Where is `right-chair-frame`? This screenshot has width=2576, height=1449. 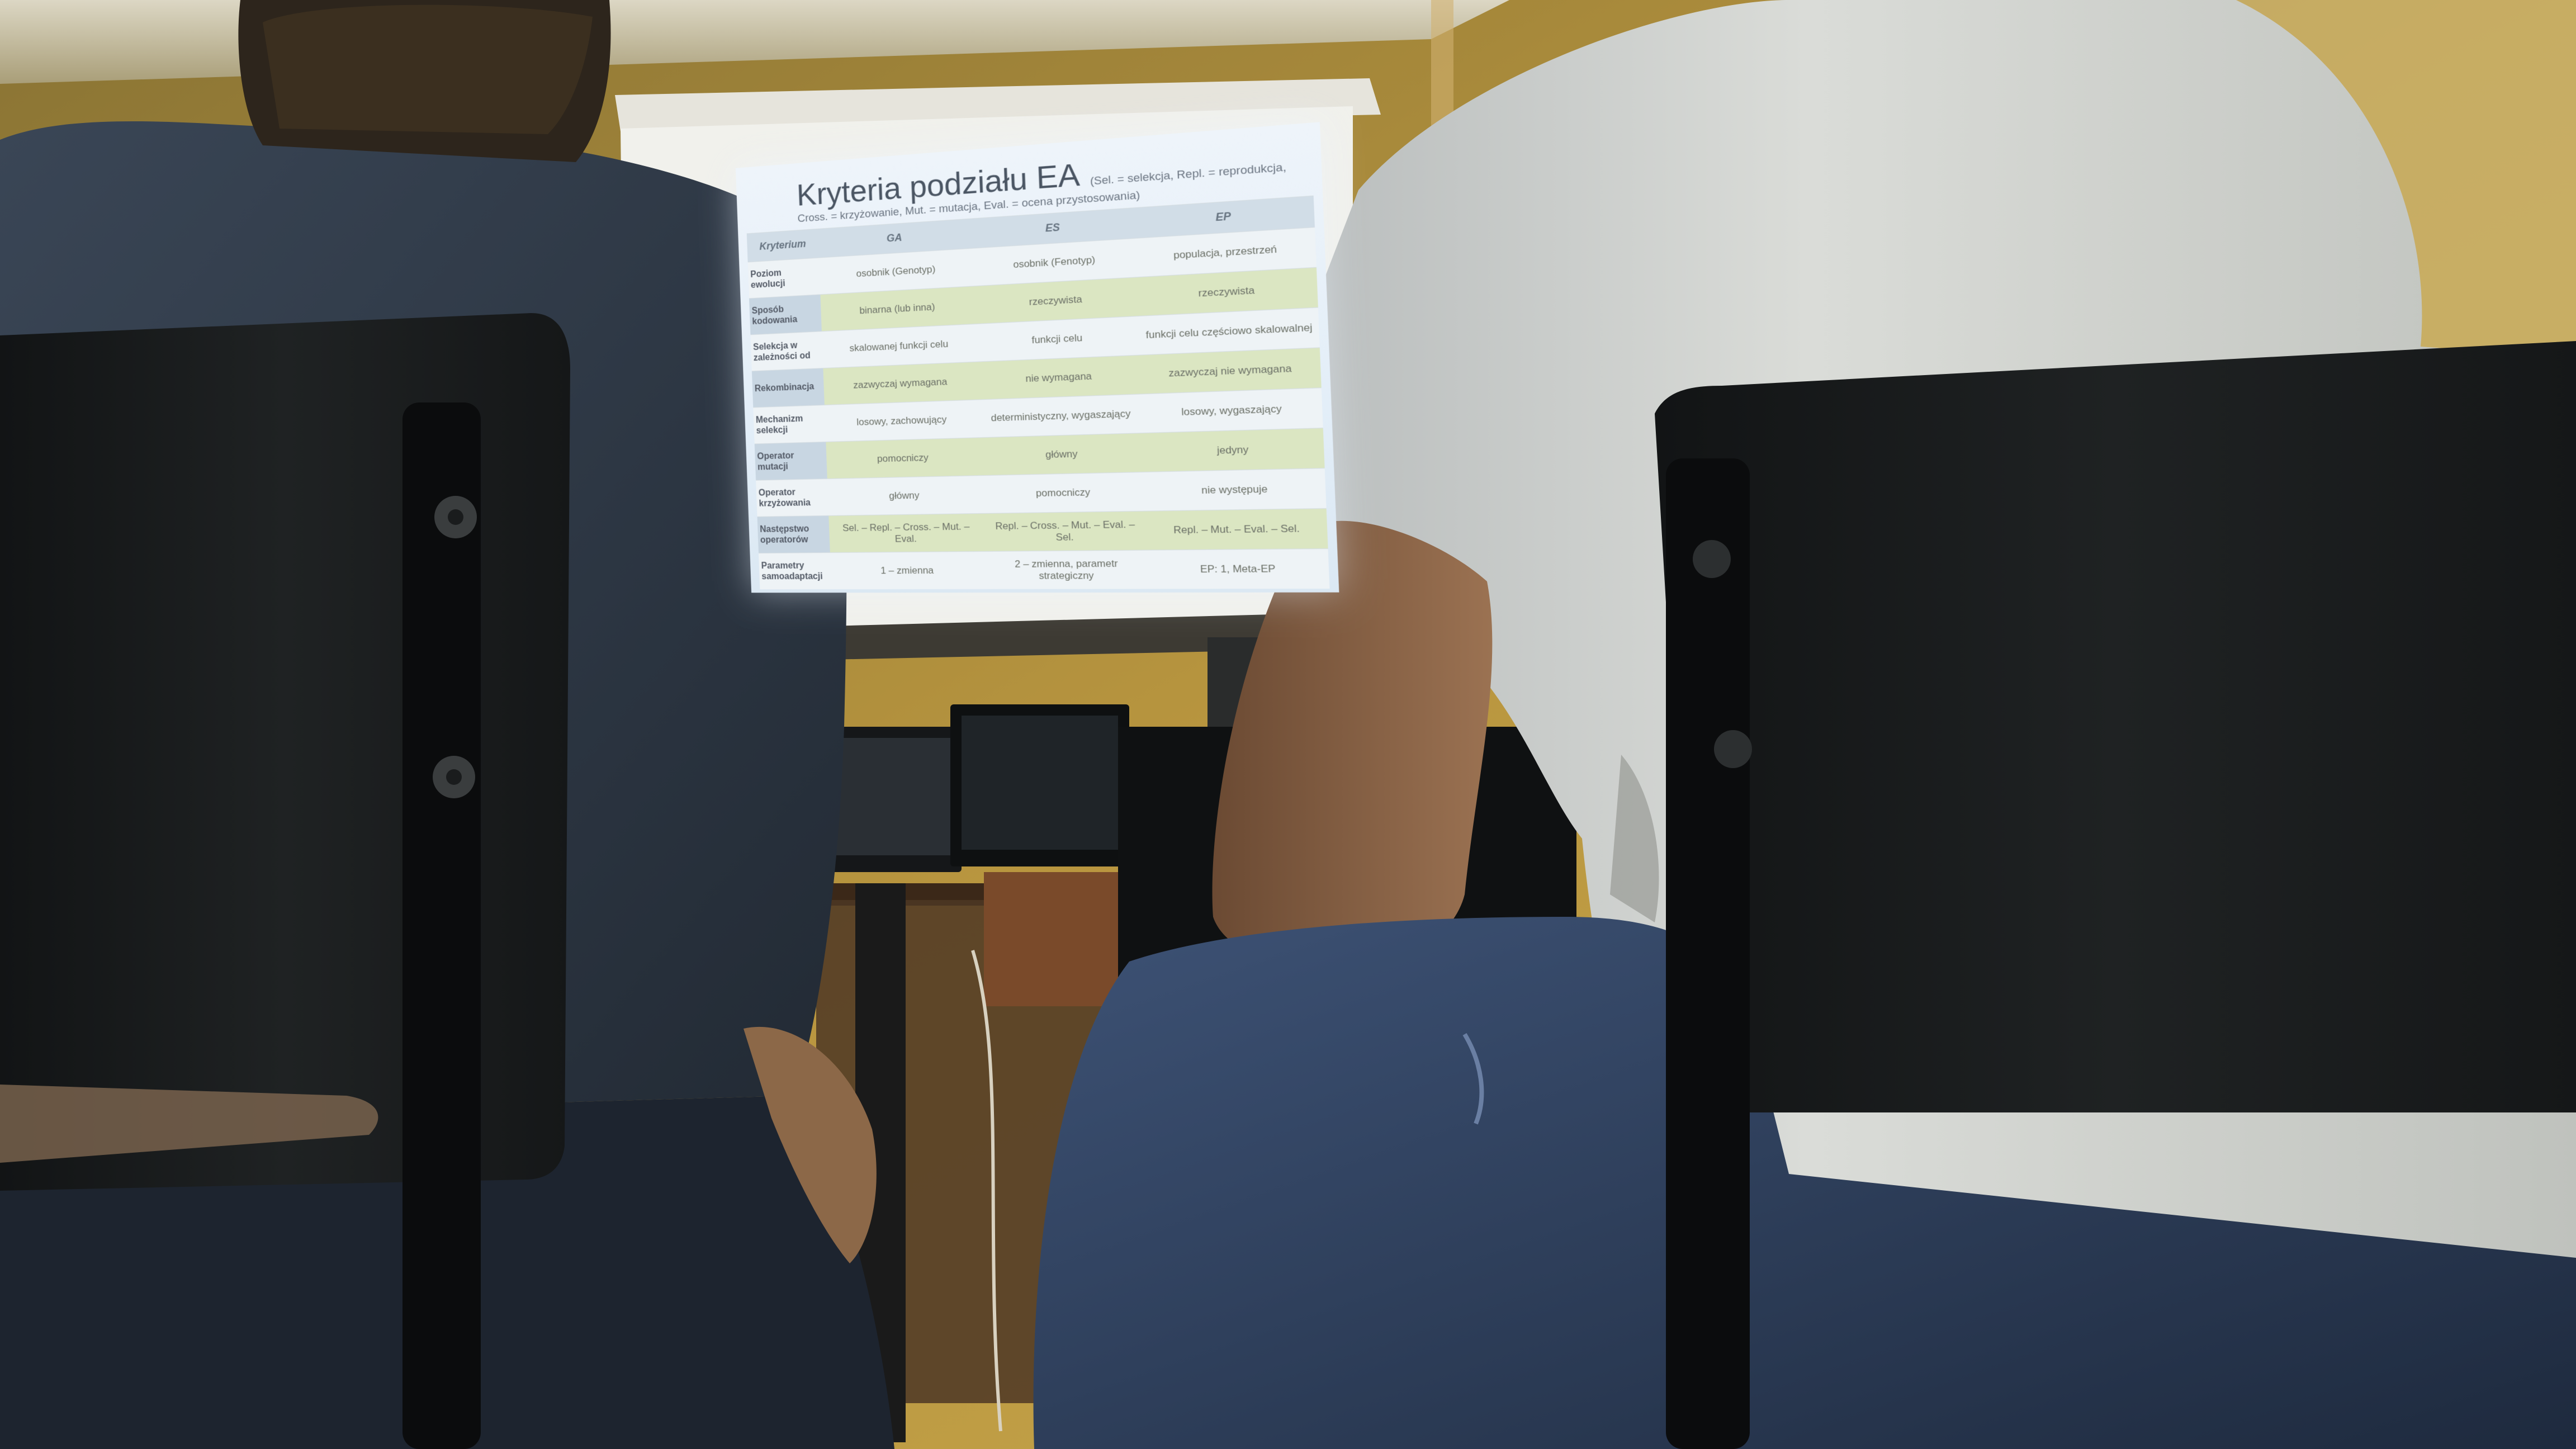 right-chair-frame is located at coordinates (1708, 954).